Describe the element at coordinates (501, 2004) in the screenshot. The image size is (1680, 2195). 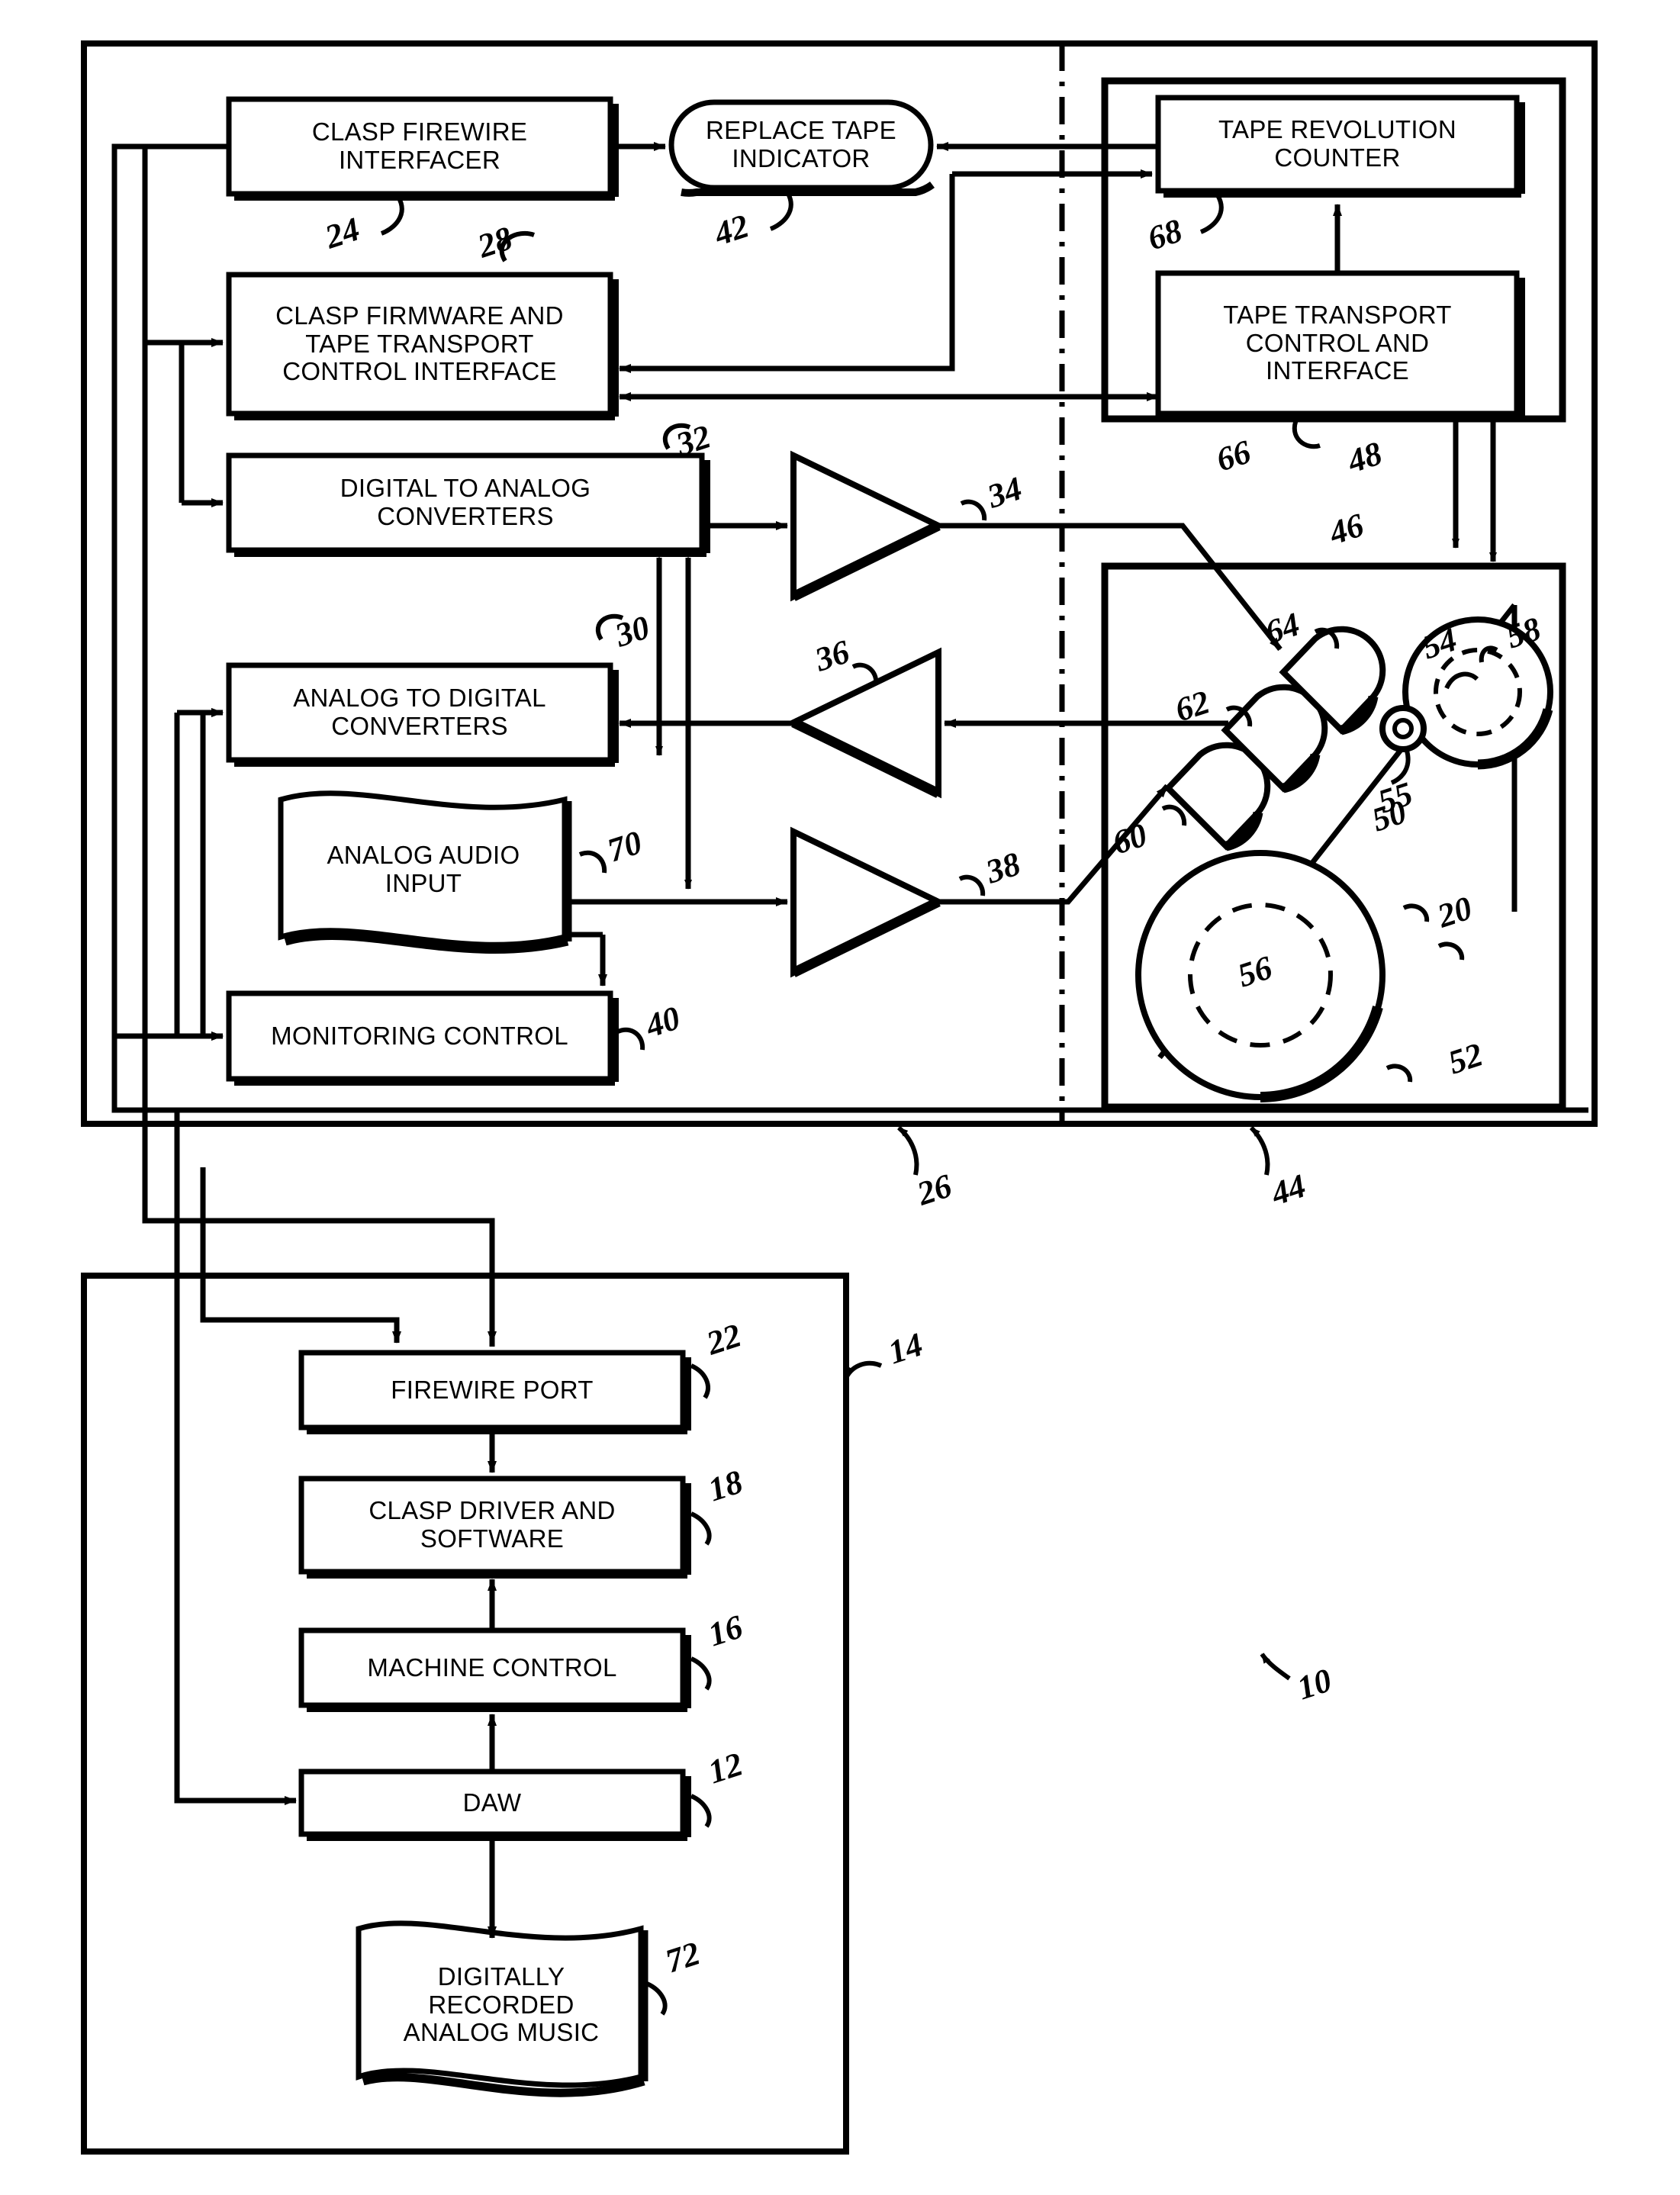
I see `digitally-recorded-analog-music-label: DIGITALLY RECORDED ANALOG MUSIC` at that location.